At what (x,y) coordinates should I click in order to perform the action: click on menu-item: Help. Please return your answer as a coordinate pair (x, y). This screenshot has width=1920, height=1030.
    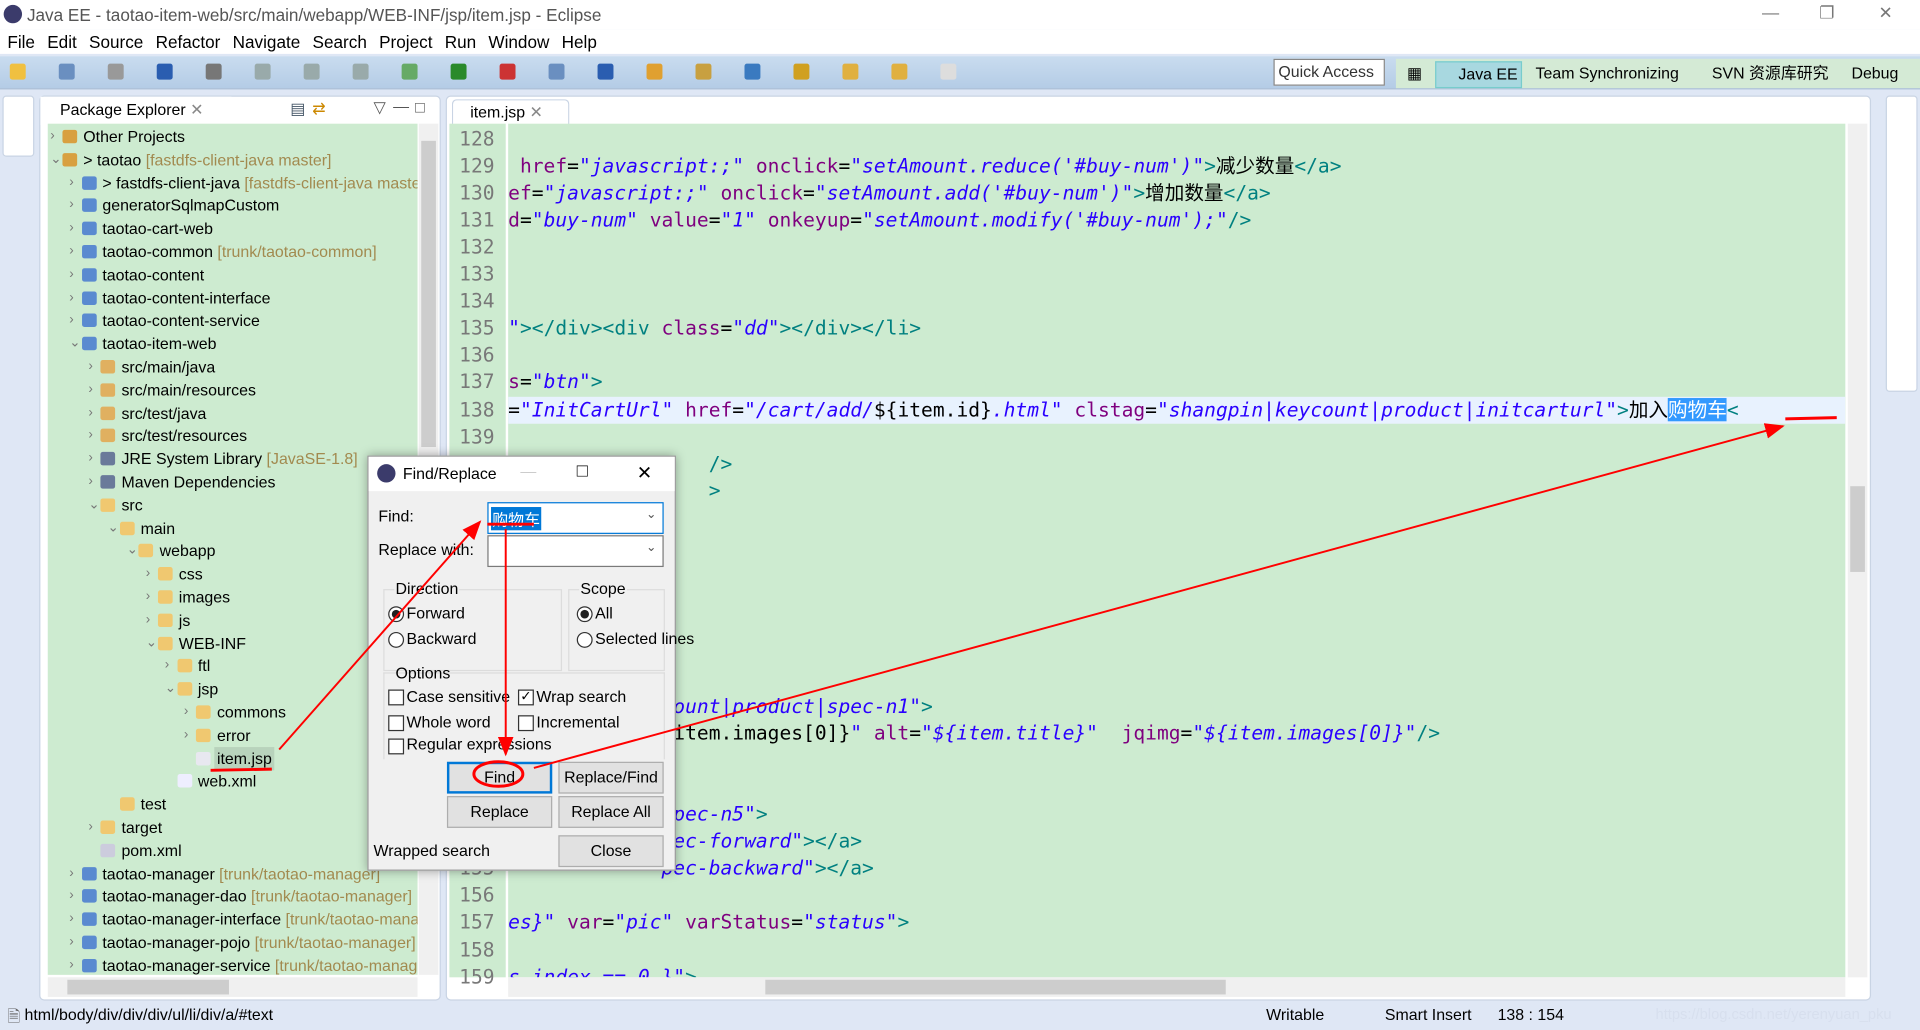
    Looking at the image, I should click on (578, 40).